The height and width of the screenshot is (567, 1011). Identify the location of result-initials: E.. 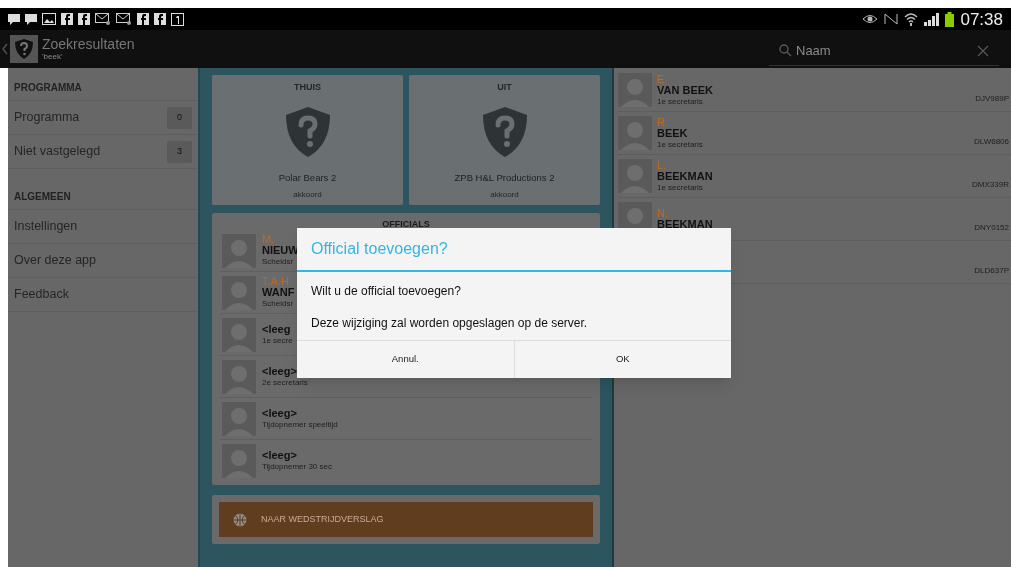
(663, 79).